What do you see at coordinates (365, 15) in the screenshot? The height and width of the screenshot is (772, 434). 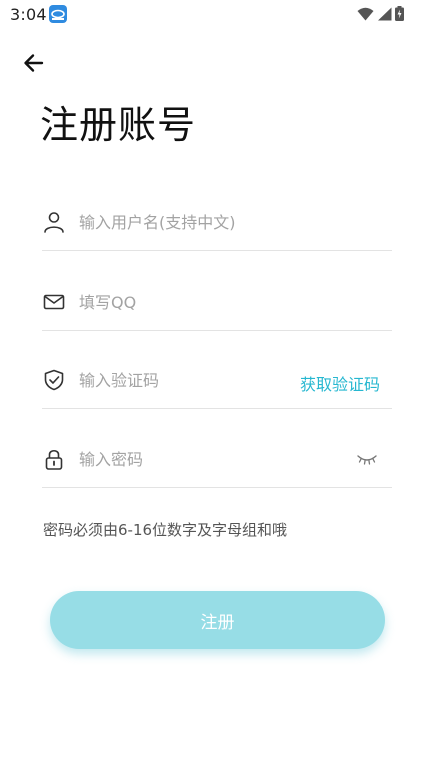 I see `wifi-icon` at bounding box center [365, 15].